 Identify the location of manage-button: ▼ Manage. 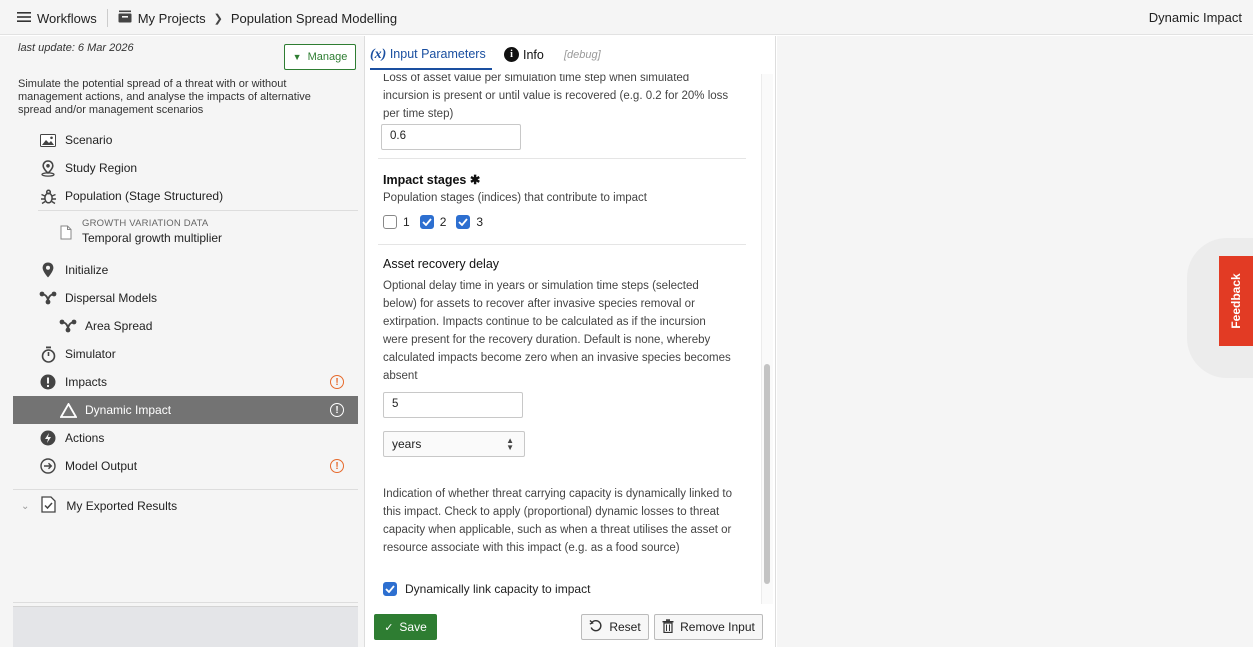
(320, 57).